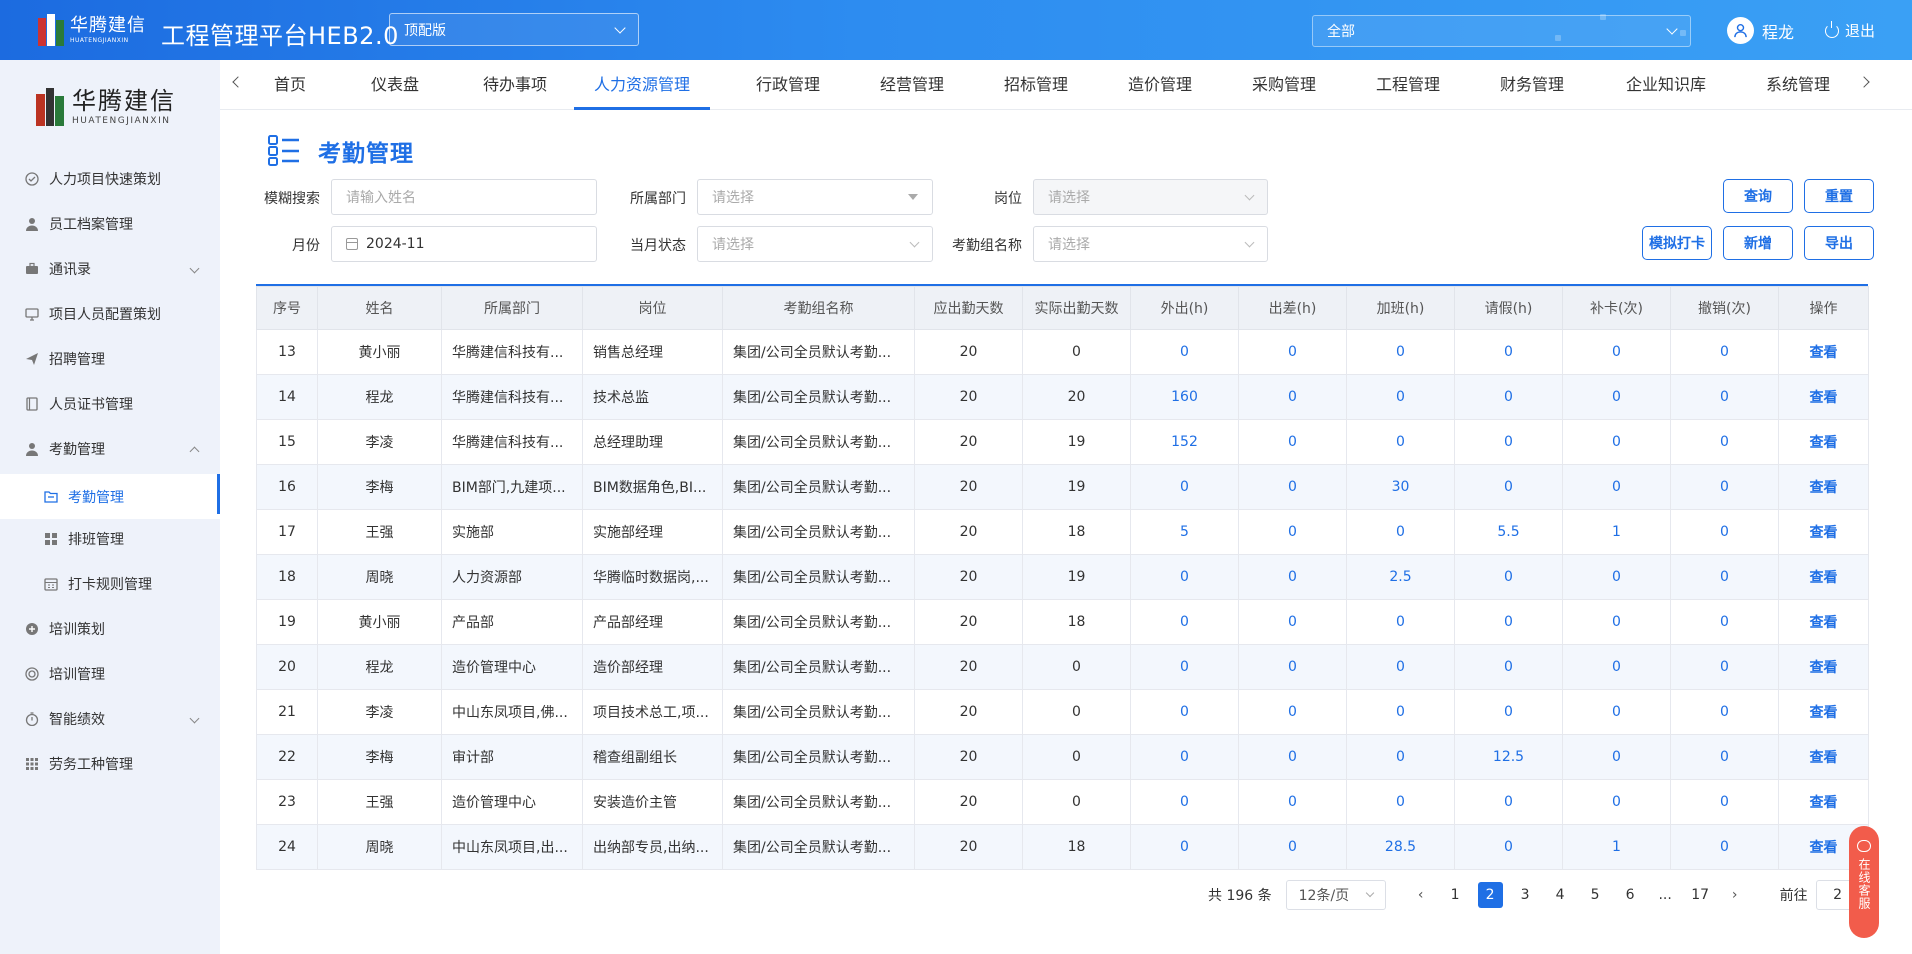 This screenshot has width=1912, height=954. Describe the element at coordinates (1400, 847) in the screenshot. I see `table-cell: 28.5` at that location.